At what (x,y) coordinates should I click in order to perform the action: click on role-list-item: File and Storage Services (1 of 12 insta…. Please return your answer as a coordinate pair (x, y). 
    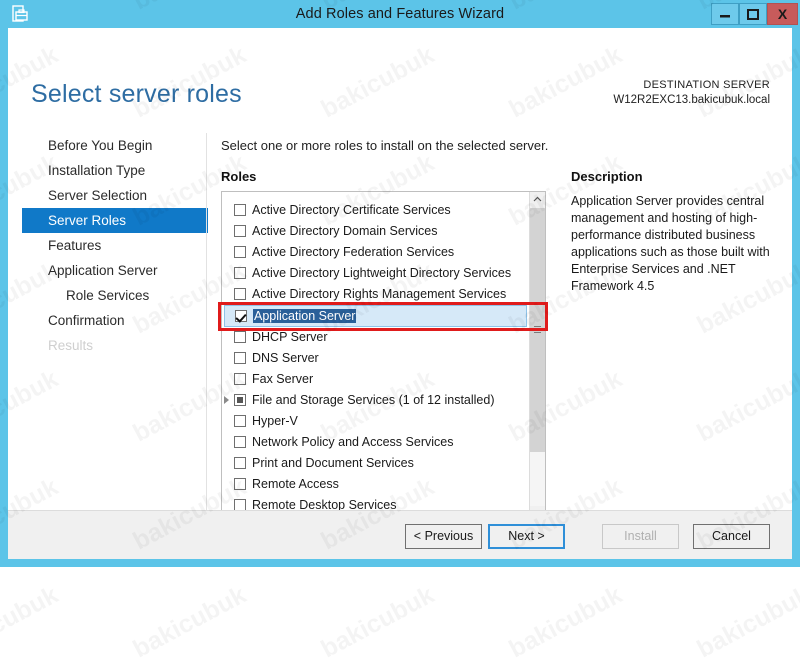
    Looking at the image, I should click on (375, 400).